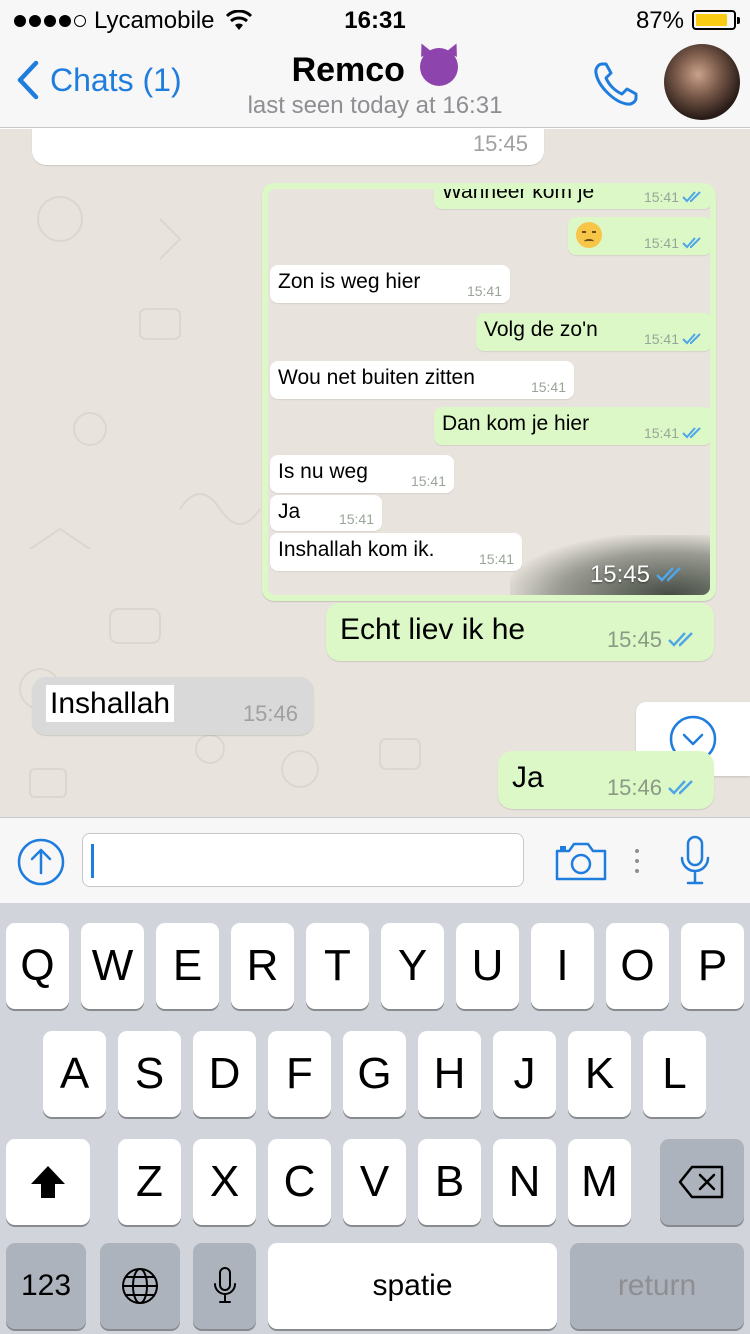 The height and width of the screenshot is (1334, 750). I want to click on shift-key, so click(48, 1182).